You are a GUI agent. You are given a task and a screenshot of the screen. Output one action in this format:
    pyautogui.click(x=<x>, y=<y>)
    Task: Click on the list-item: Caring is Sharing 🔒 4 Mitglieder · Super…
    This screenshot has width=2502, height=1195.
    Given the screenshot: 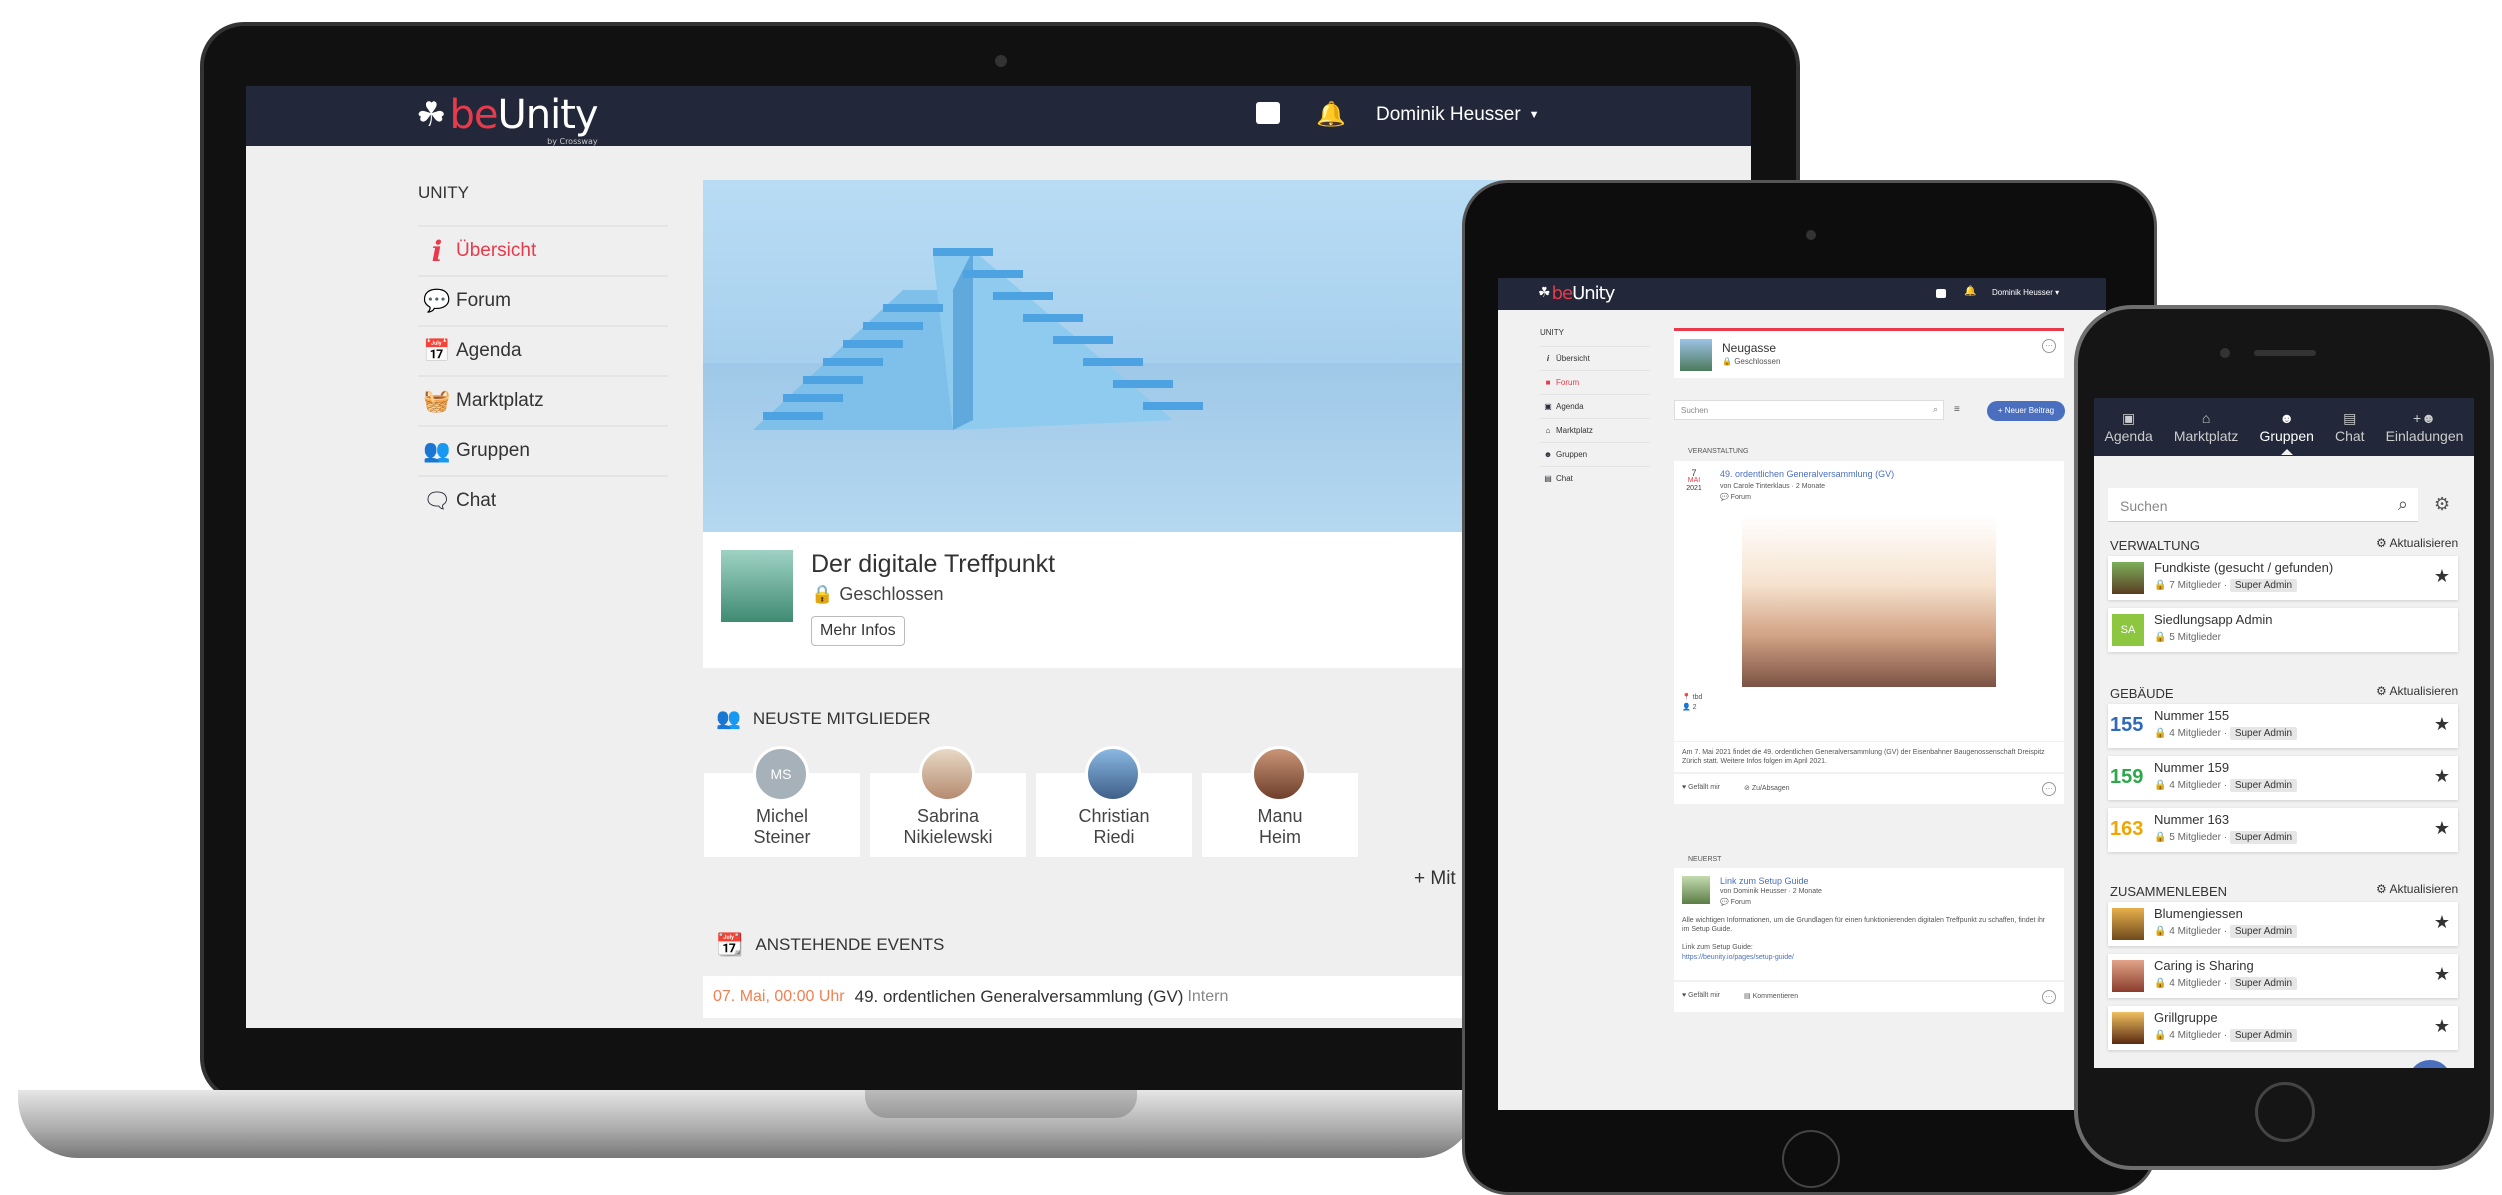 What is the action you would take?
    pyautogui.click(x=2283, y=976)
    